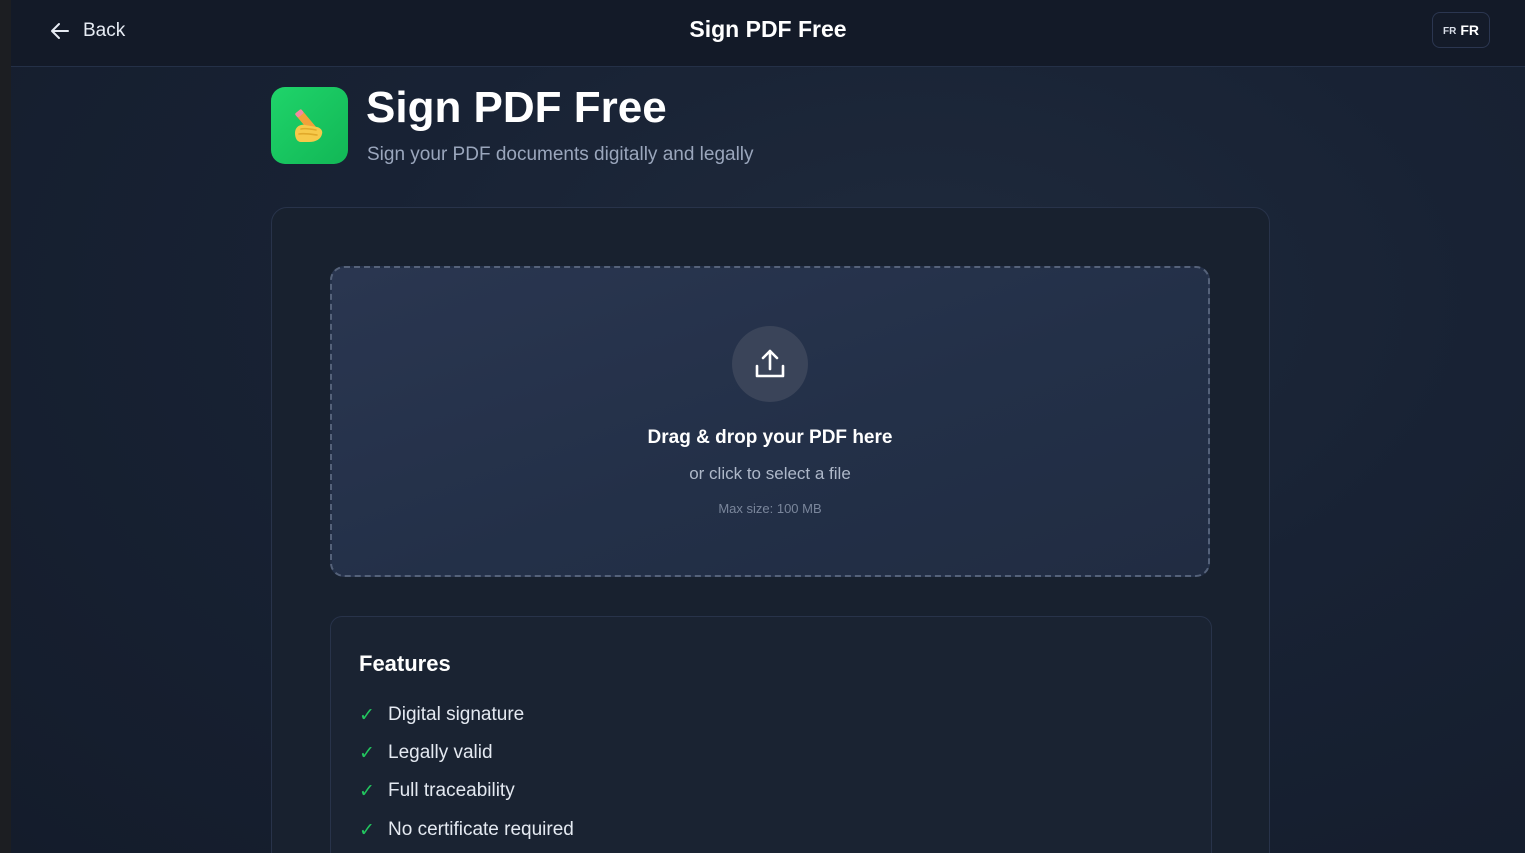 This screenshot has height=853, width=1525. I want to click on list-item: ✓ Full traceability, so click(437, 791).